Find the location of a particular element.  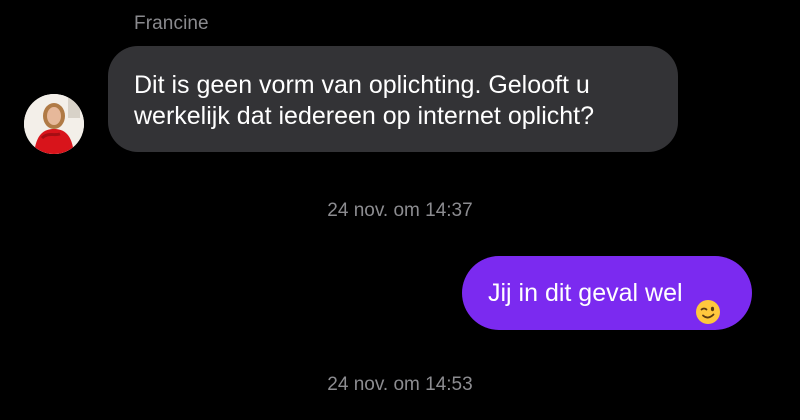

timestamp: 24 nov. om 14:53 is located at coordinates (400, 384).